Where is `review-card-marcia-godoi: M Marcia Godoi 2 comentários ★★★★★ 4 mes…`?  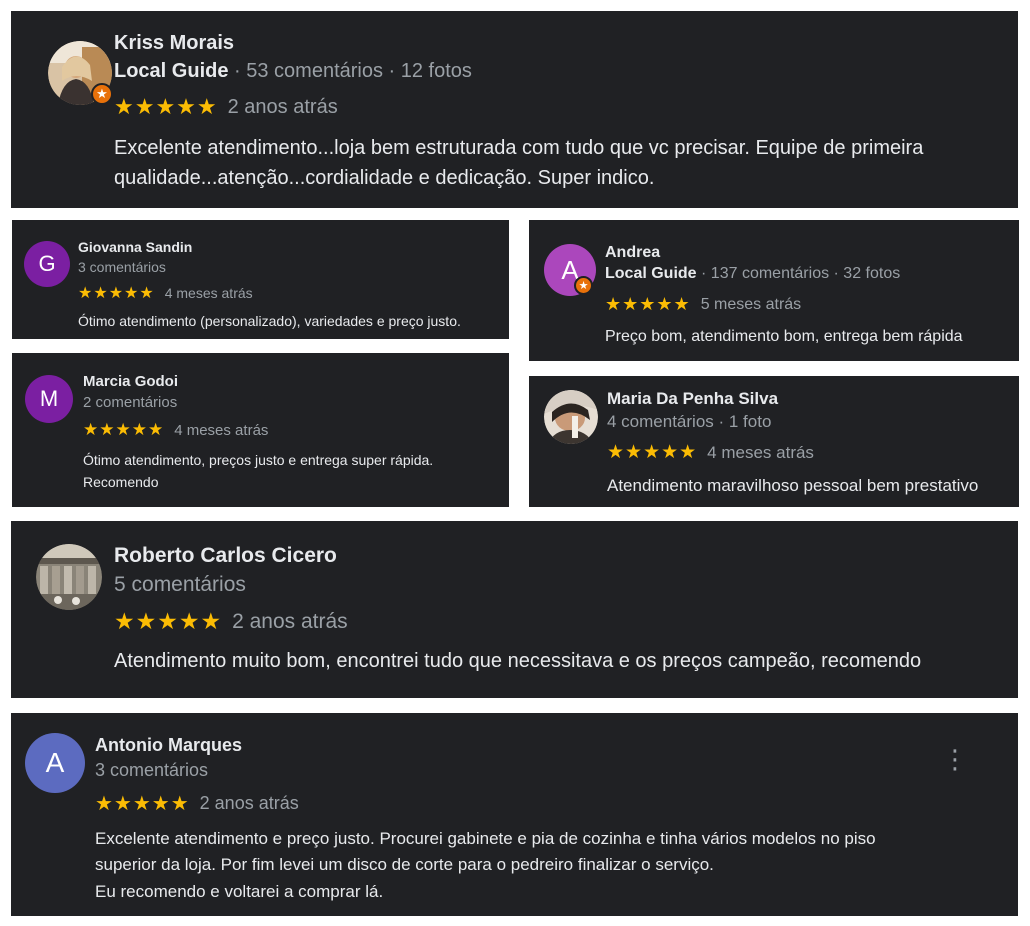
review-card-marcia-godoi: M Marcia Godoi 2 comentários ★★★★★ 4 mes… is located at coordinates (260, 430).